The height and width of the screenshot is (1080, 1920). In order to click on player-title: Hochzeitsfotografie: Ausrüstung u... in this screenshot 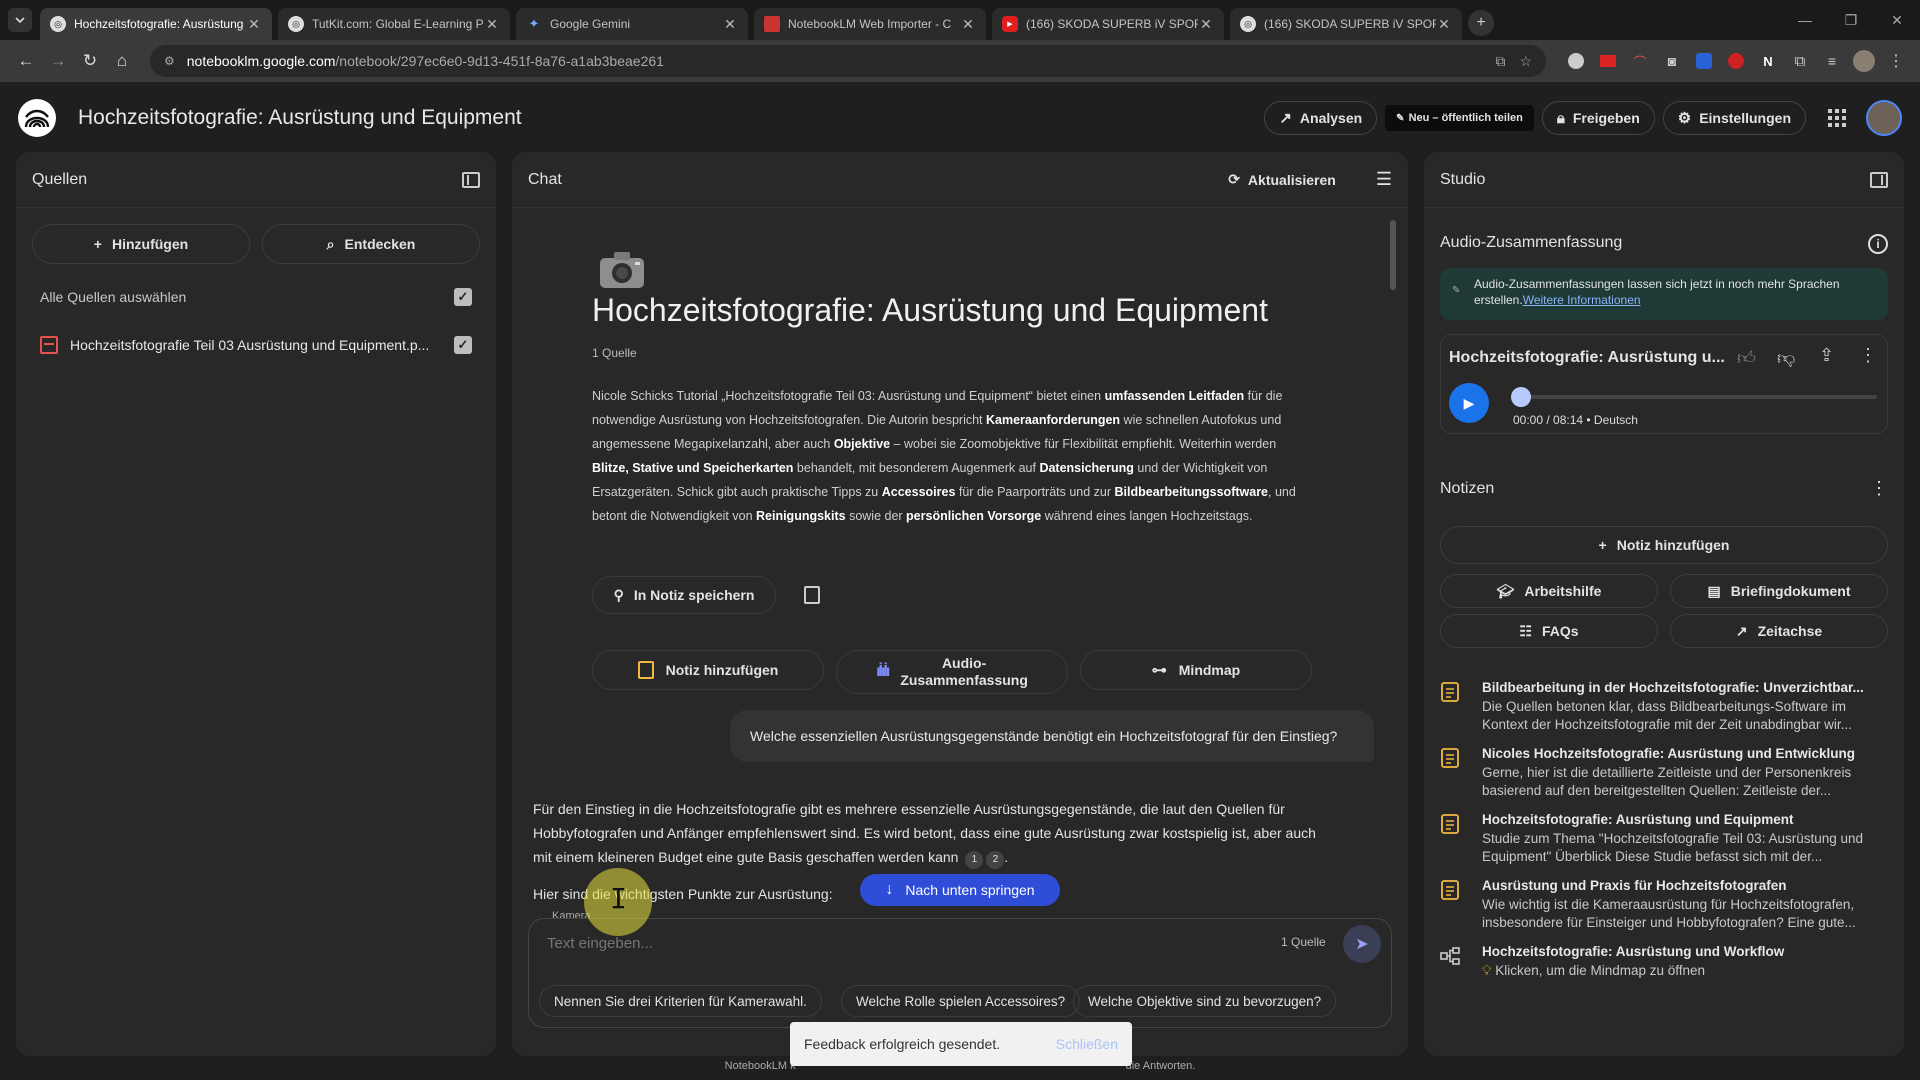, I will do `click(1594, 358)`.